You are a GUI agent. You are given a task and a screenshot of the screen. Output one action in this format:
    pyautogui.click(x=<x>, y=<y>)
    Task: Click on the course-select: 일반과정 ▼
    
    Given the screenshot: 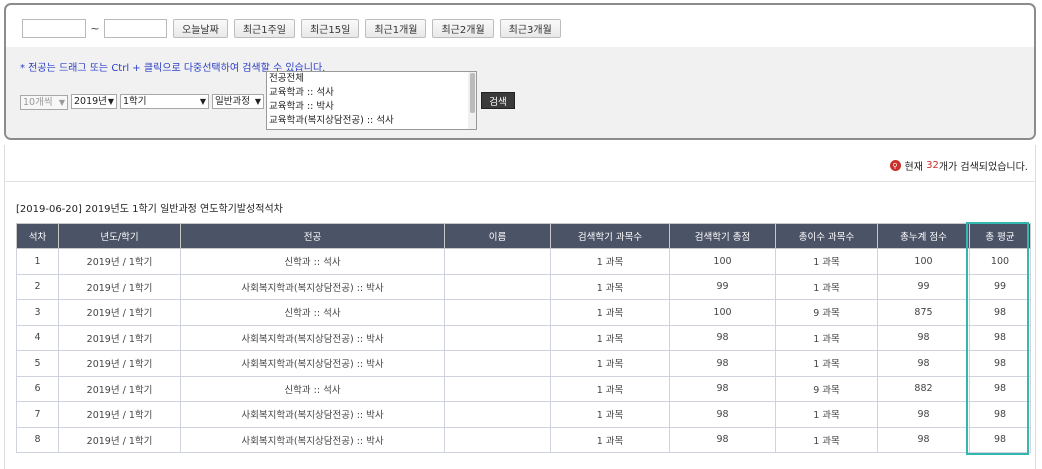 What is the action you would take?
    pyautogui.click(x=238, y=101)
    